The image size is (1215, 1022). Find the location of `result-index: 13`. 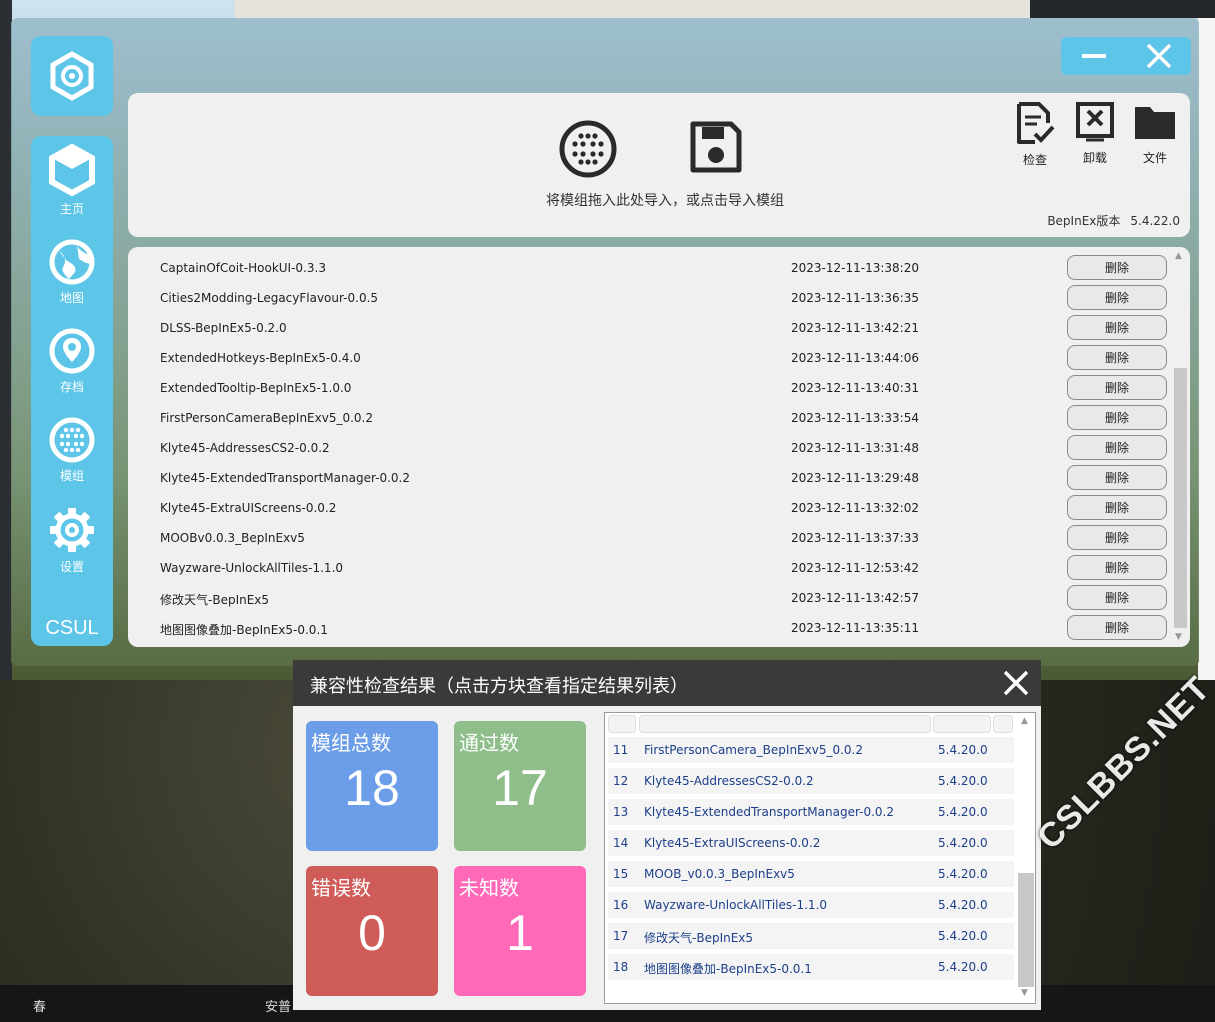

result-index: 13 is located at coordinates (621, 812).